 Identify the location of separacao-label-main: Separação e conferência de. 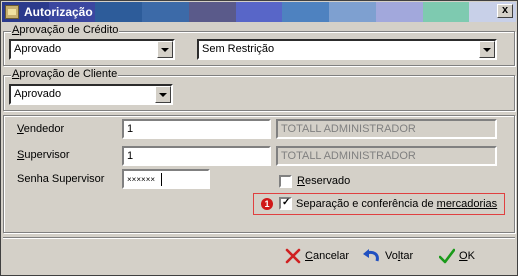
(366, 204).